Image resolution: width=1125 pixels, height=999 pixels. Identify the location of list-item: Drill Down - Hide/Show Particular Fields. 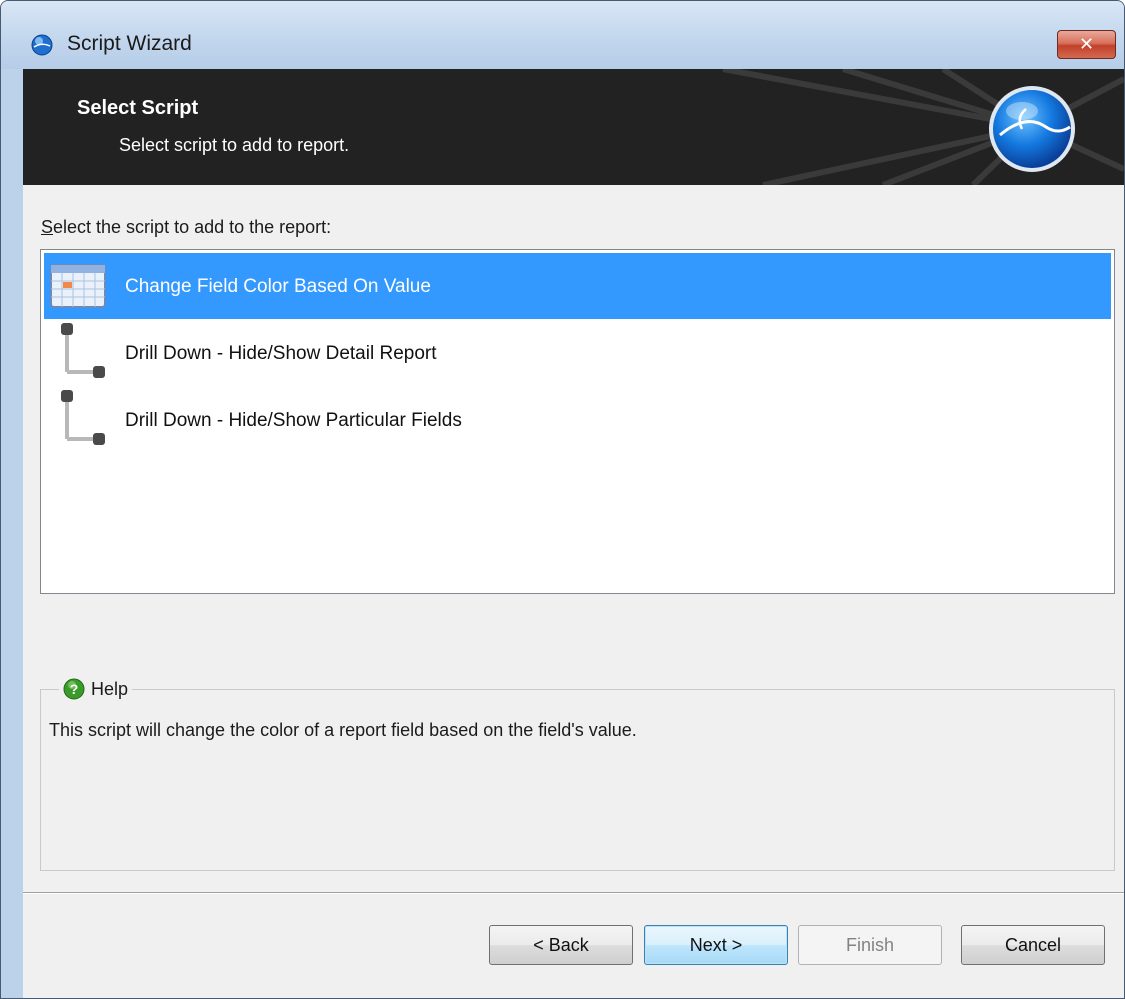
(577, 420).